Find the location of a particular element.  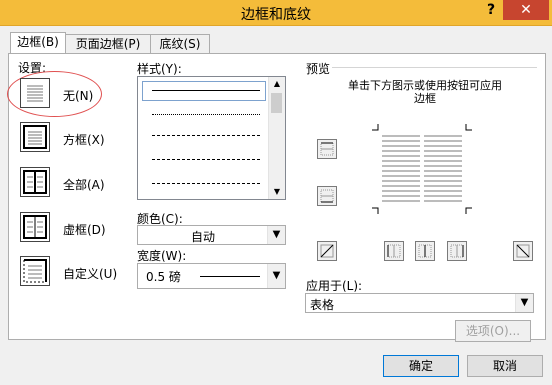

border-left-button is located at coordinates (394, 251).